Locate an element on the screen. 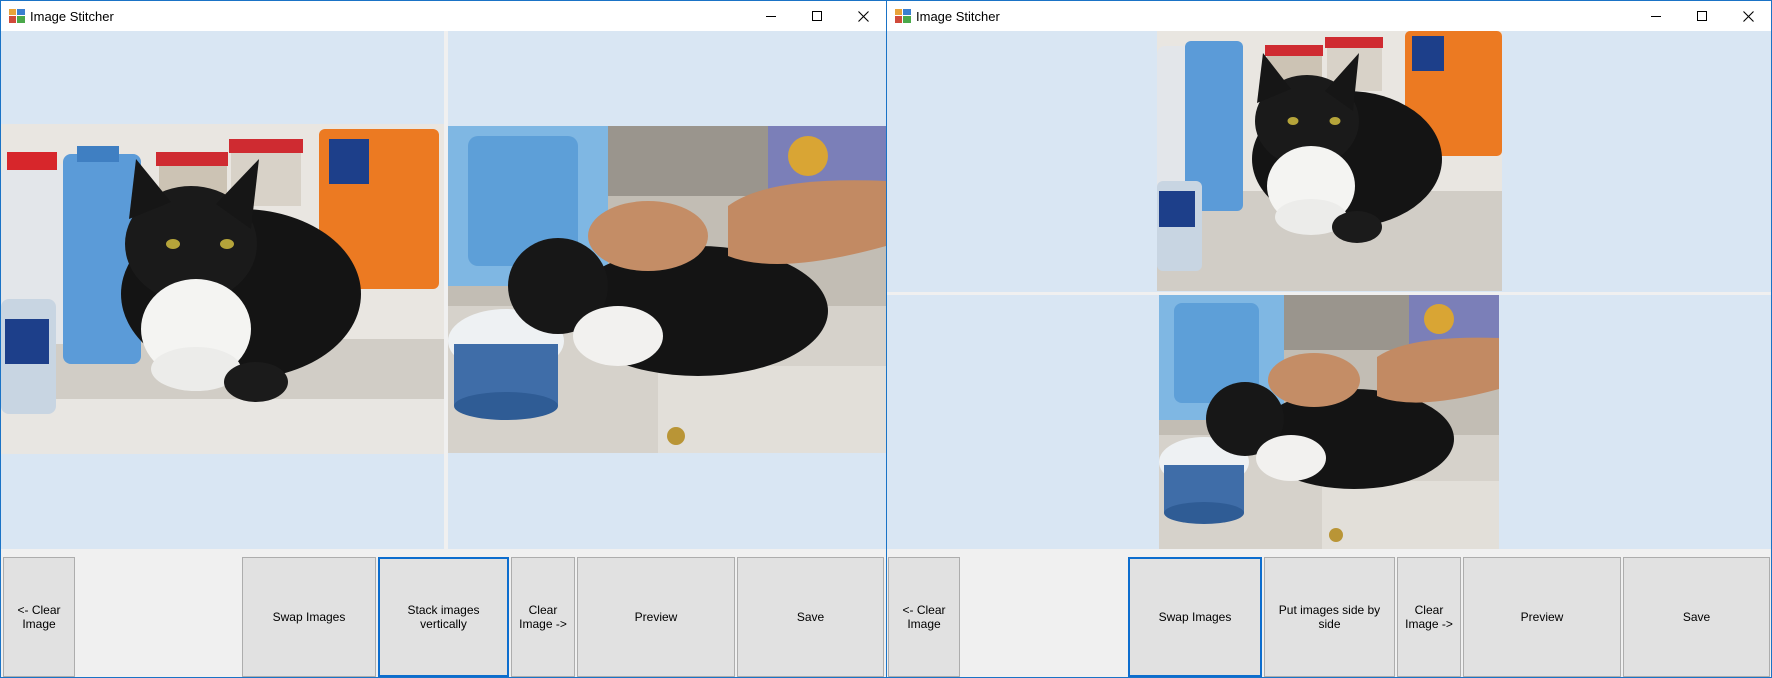  cat-photo-top is located at coordinates (1329, 161).